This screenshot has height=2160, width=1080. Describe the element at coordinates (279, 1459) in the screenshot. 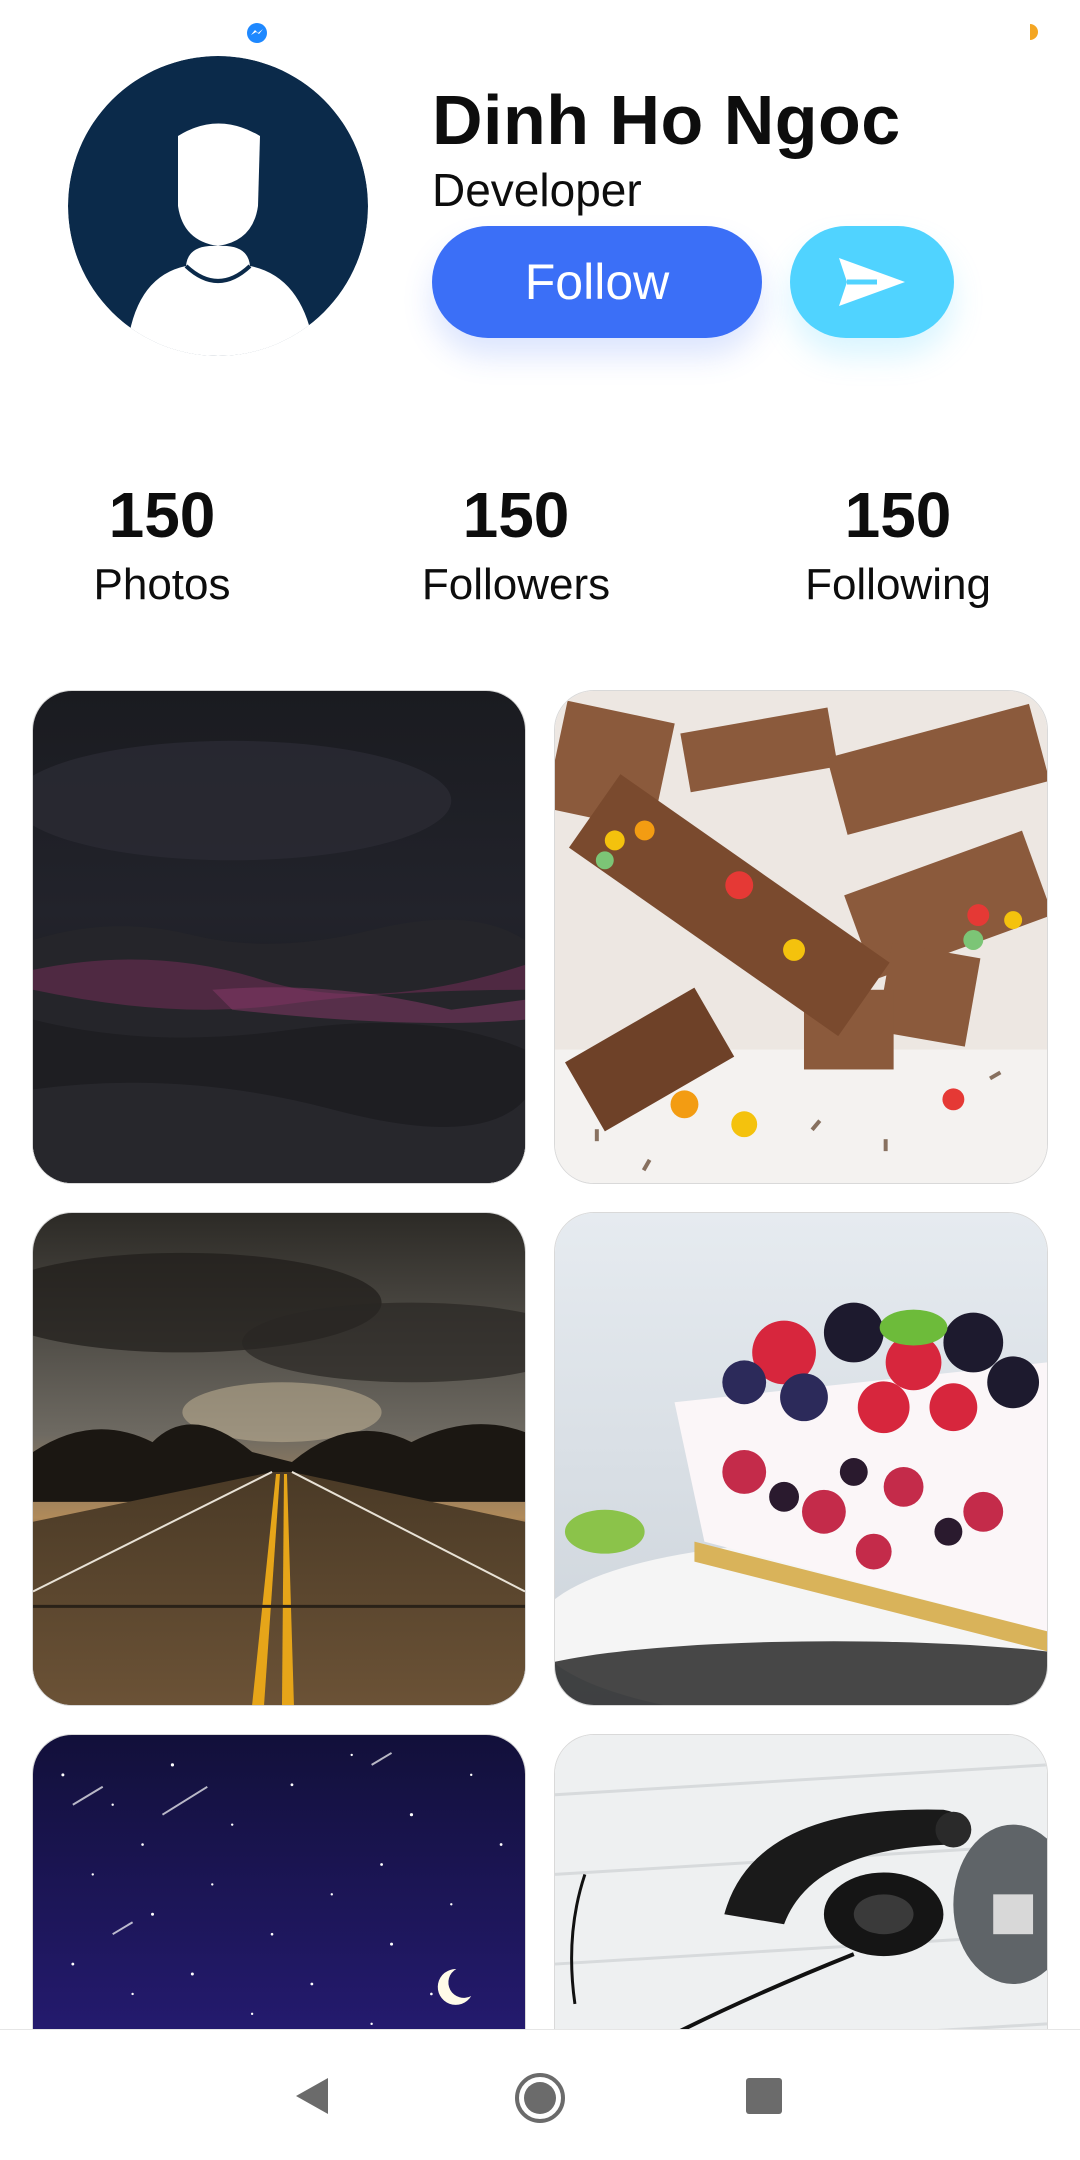

I see `photo-road-sunset` at that location.